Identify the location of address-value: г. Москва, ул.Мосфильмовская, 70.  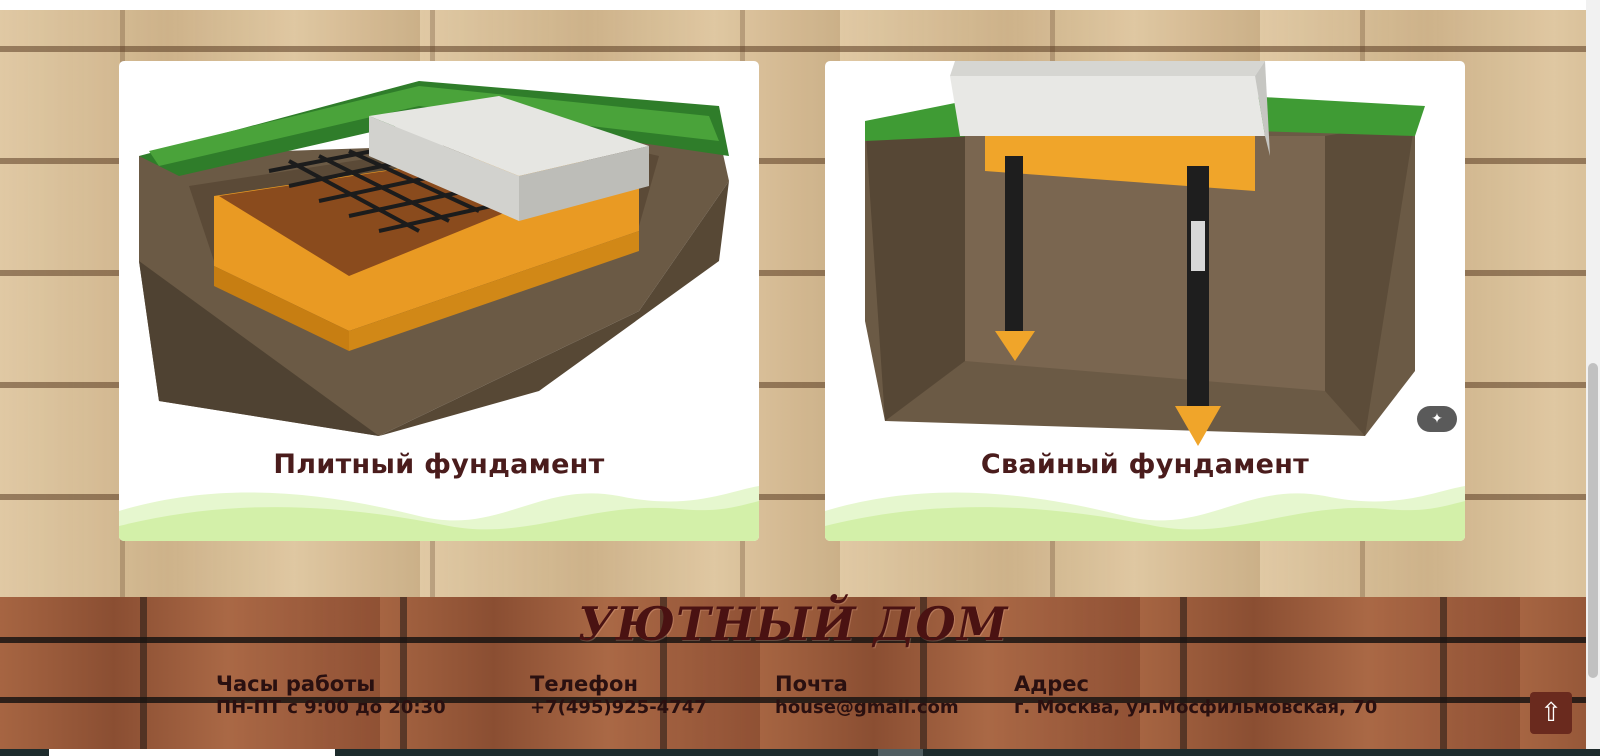
(1196, 707).